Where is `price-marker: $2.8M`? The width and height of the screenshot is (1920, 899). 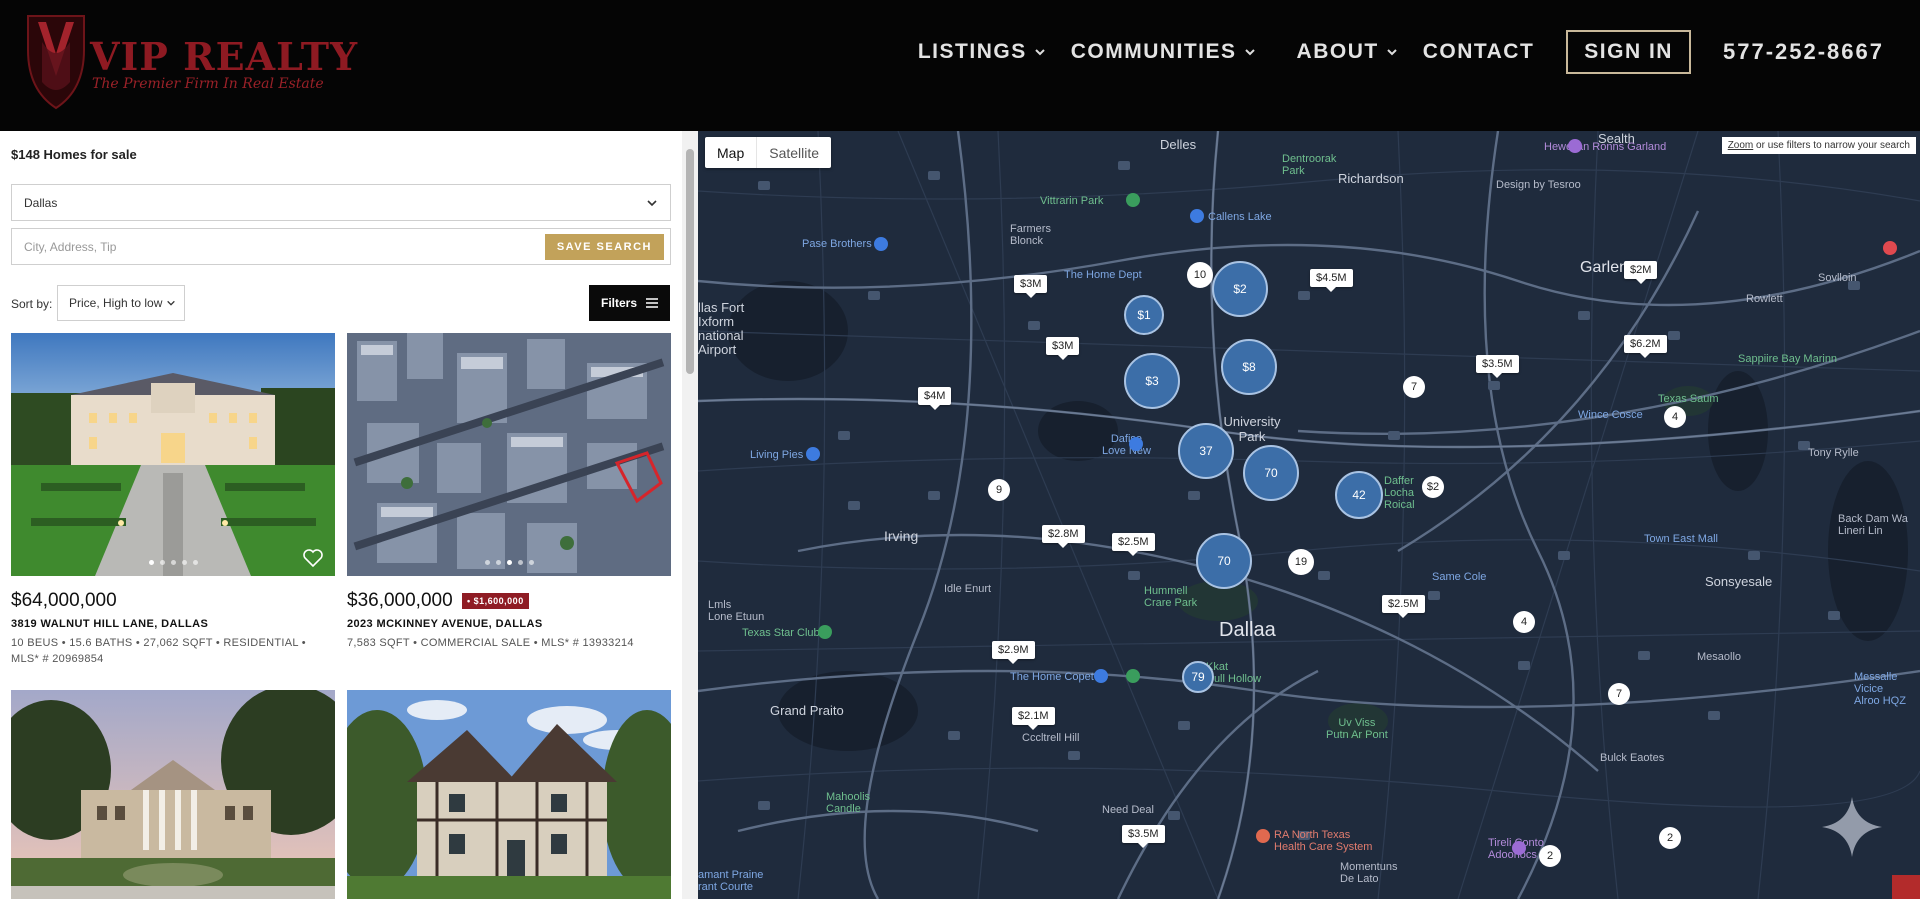 price-marker: $2.8M is located at coordinates (1063, 536).